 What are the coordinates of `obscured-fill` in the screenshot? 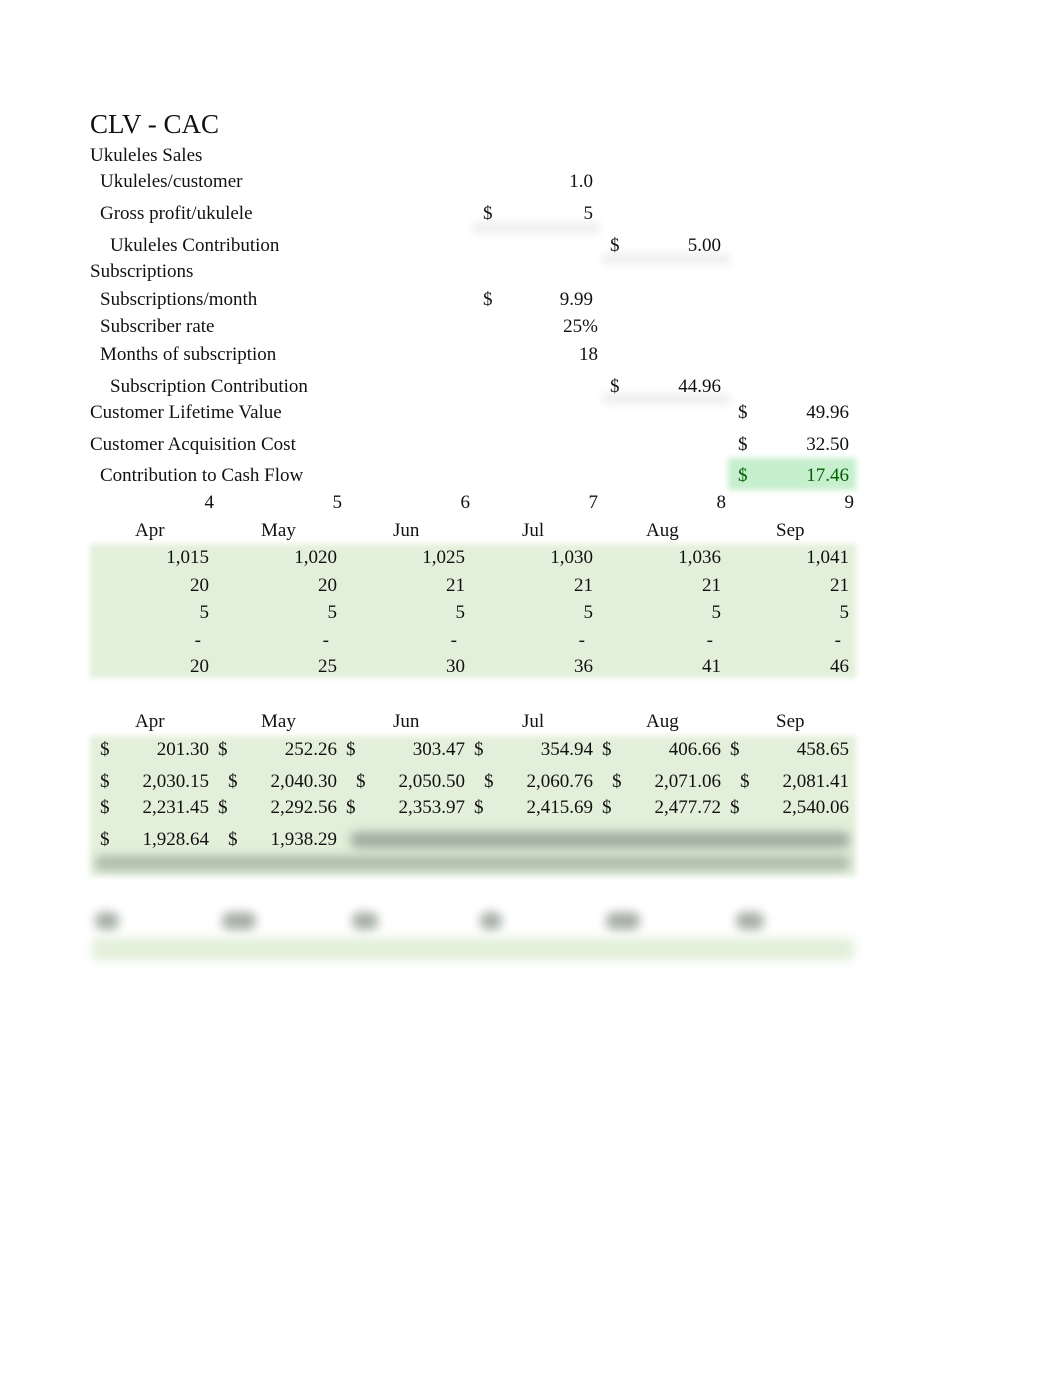 It's located at (473, 949).